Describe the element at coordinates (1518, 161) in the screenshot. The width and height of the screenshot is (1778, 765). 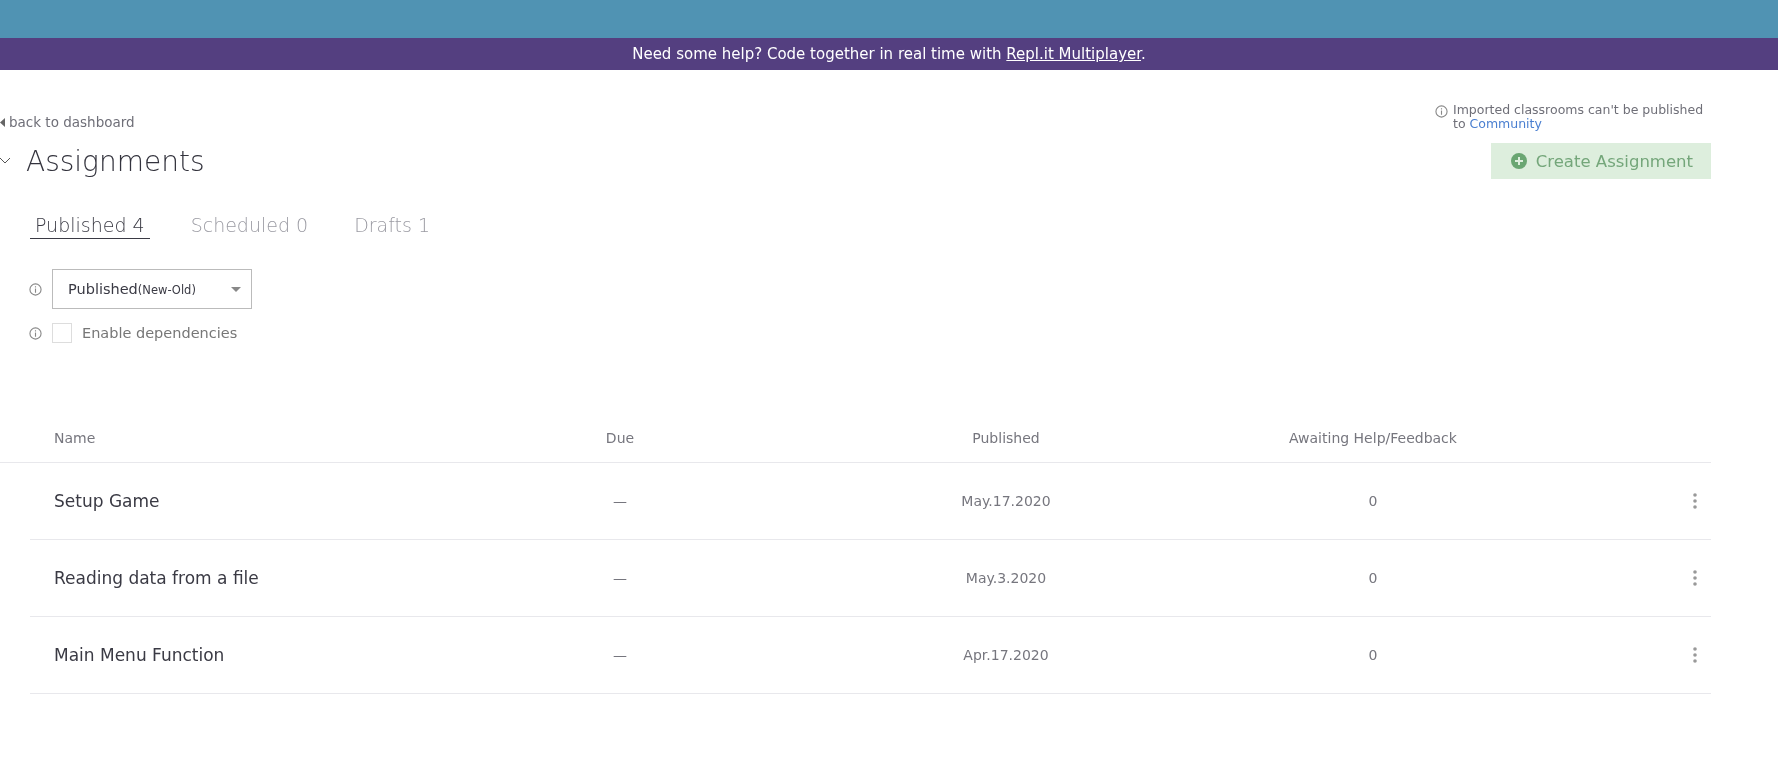
I see `plus-circle-icon` at that location.